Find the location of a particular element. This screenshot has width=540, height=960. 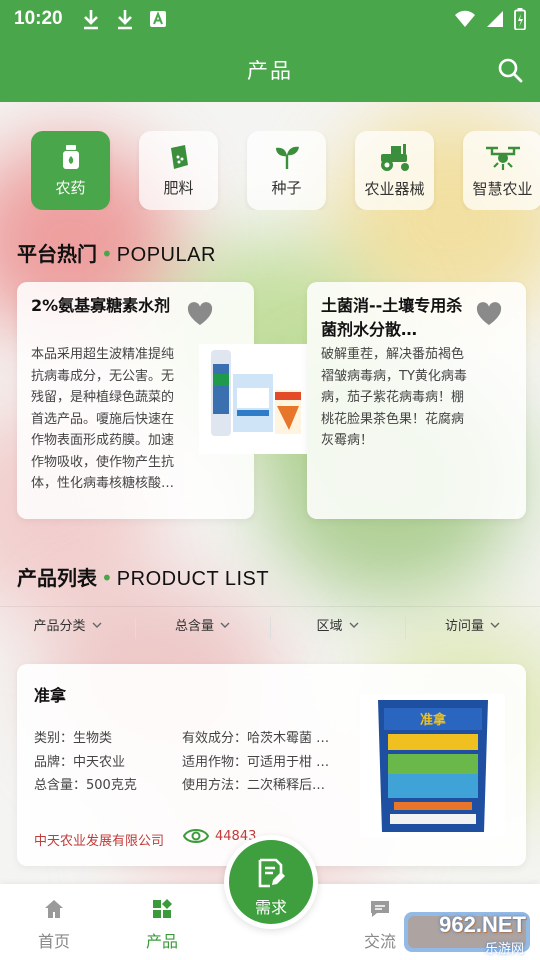

popular-card-title: 2%氨基寡糖素水剂 is located at coordinates (101, 305).